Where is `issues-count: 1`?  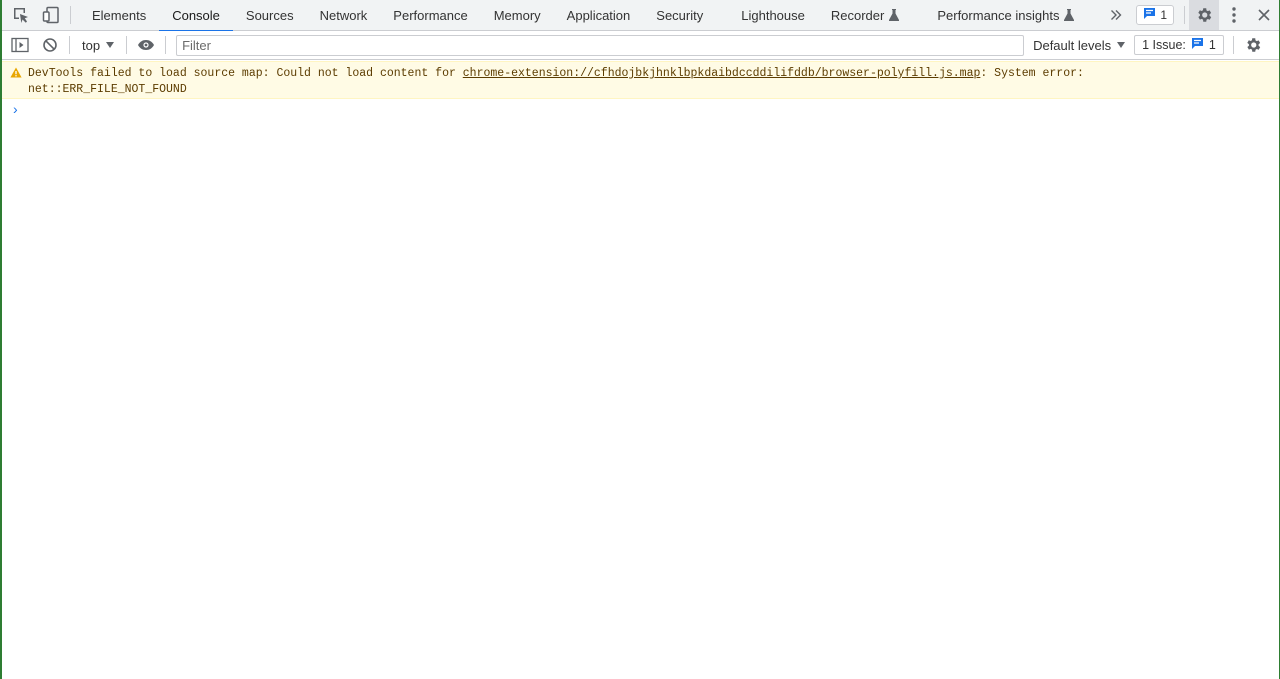 issues-count: 1 is located at coordinates (1212, 45).